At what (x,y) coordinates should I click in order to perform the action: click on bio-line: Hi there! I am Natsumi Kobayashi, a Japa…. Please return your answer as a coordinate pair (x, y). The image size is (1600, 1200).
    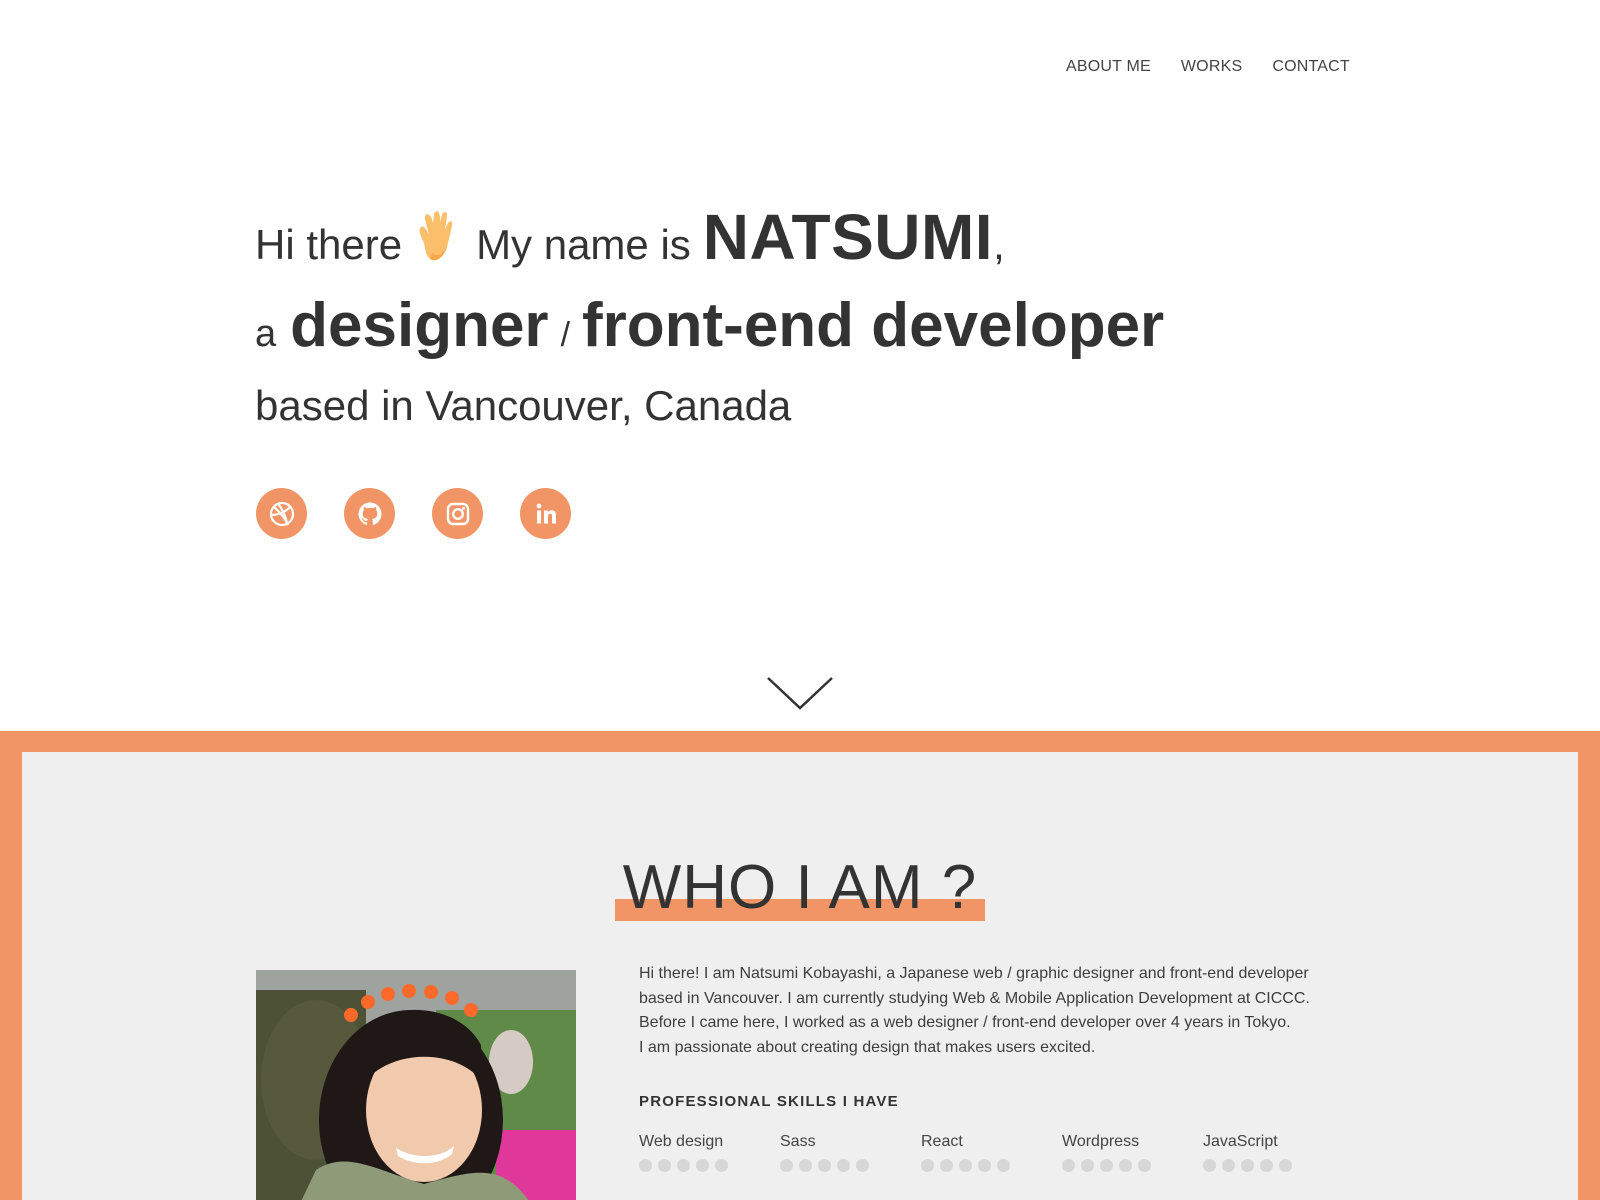
    Looking at the image, I should click on (974, 973).